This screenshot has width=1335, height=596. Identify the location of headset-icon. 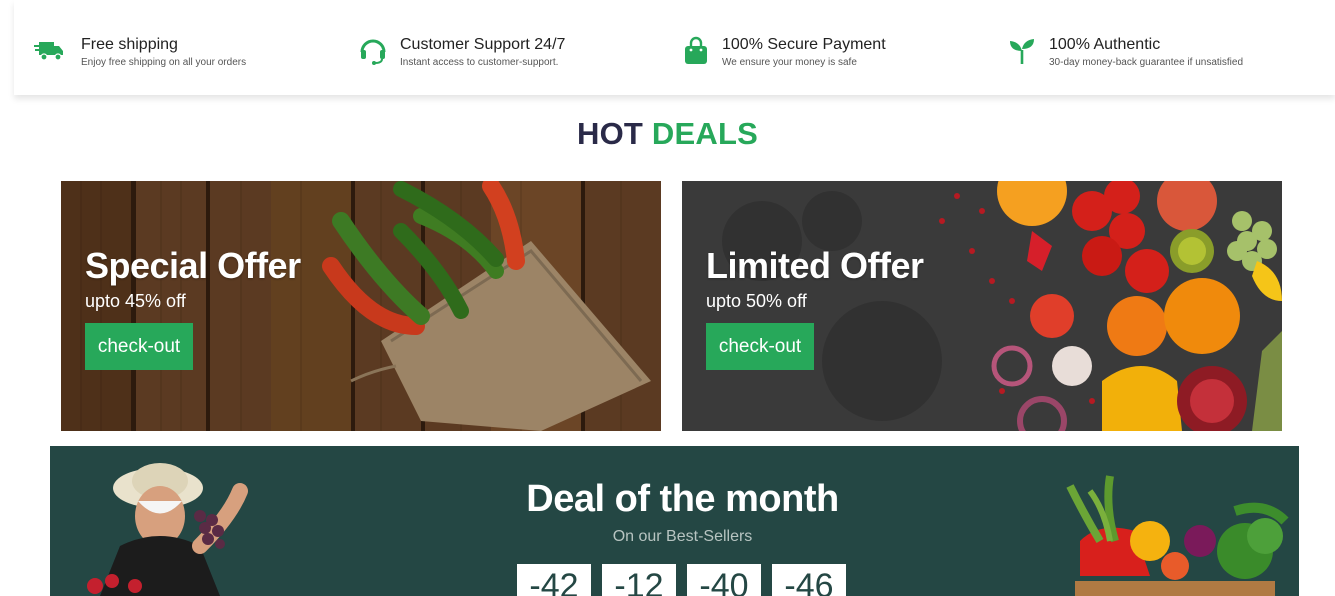
(373, 52).